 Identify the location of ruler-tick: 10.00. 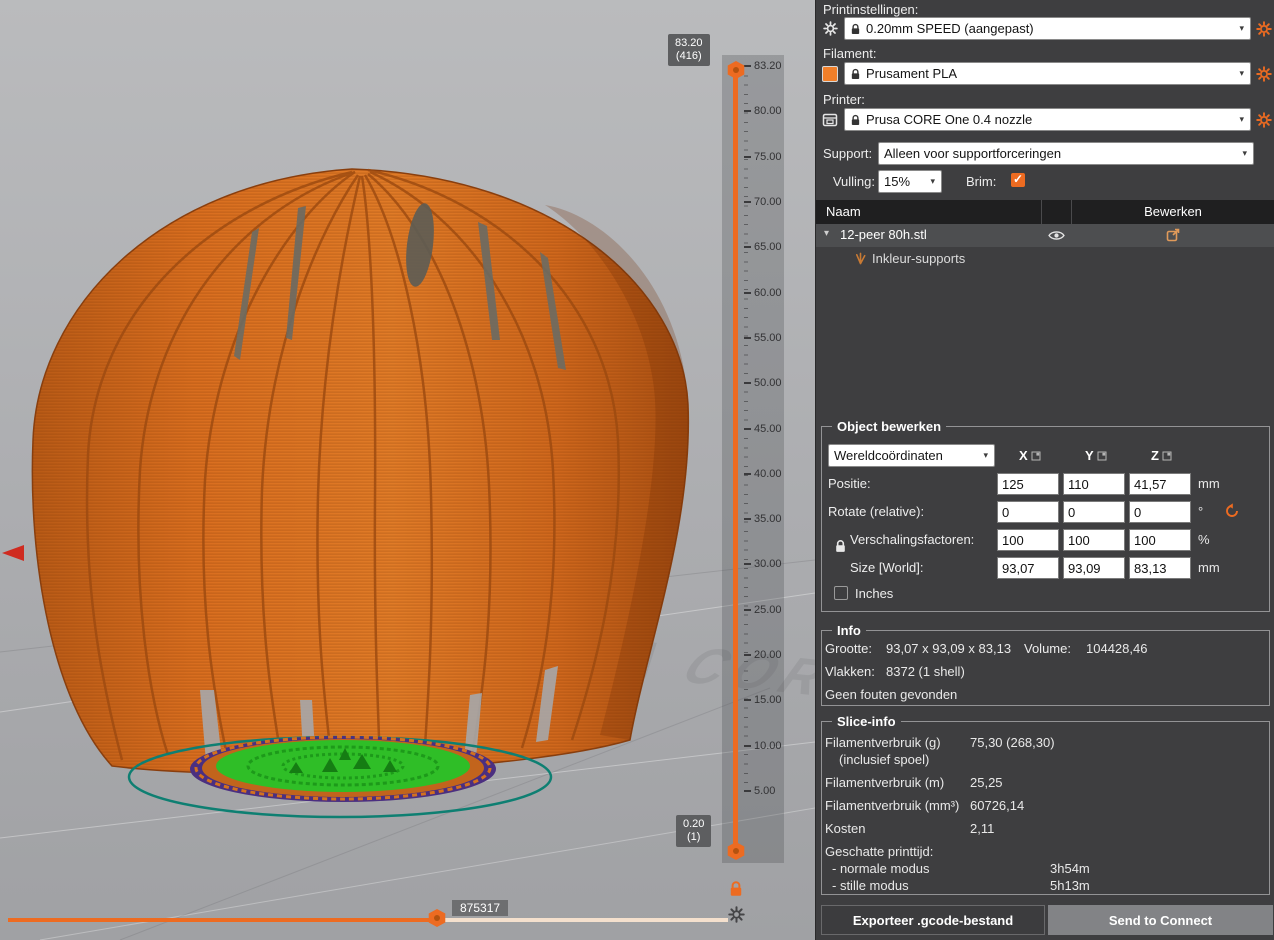
(763, 746).